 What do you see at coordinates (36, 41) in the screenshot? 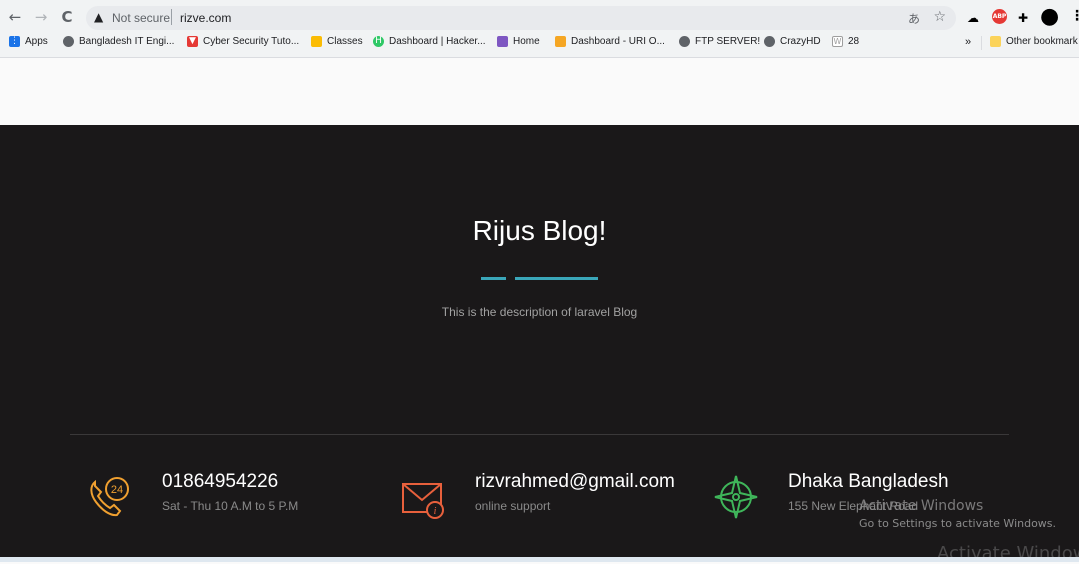
I see `bookmark-label: Apps` at bounding box center [36, 41].